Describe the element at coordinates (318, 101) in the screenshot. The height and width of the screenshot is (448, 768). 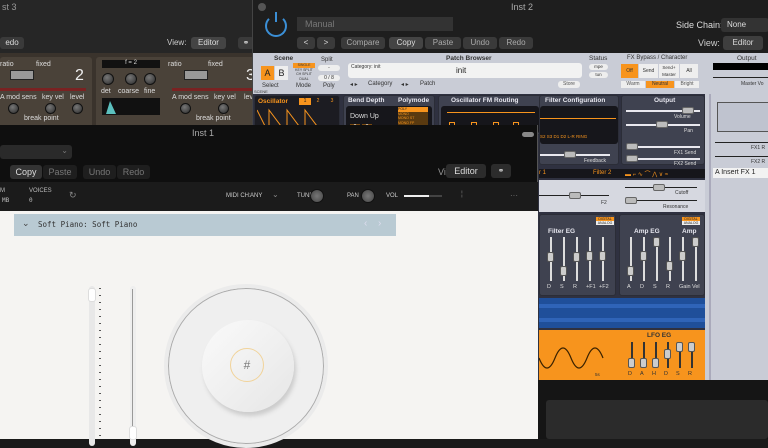
I see `osc-tab-2: 2` at that location.